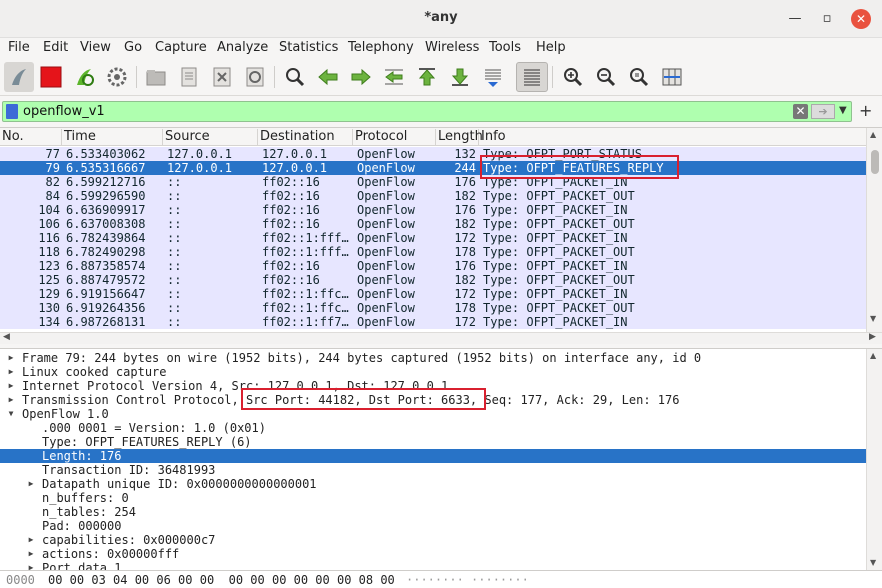  I want to click on close-icon: ✕, so click(861, 19).